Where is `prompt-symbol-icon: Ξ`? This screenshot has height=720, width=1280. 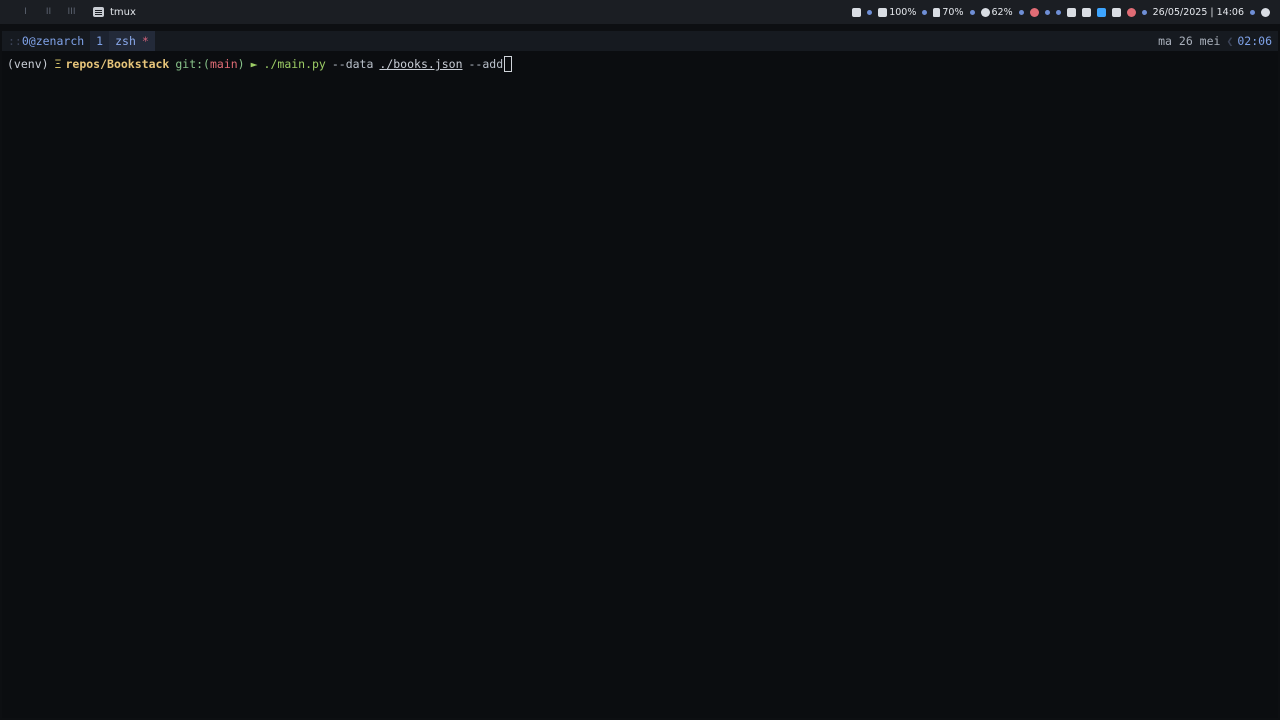
prompt-symbol-icon: Ξ is located at coordinates (58, 64).